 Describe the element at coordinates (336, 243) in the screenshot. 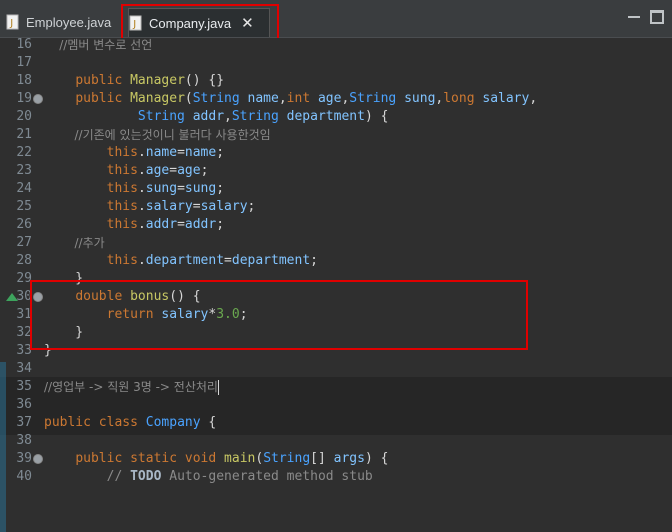

I see `code-line: 27 //추가` at that location.